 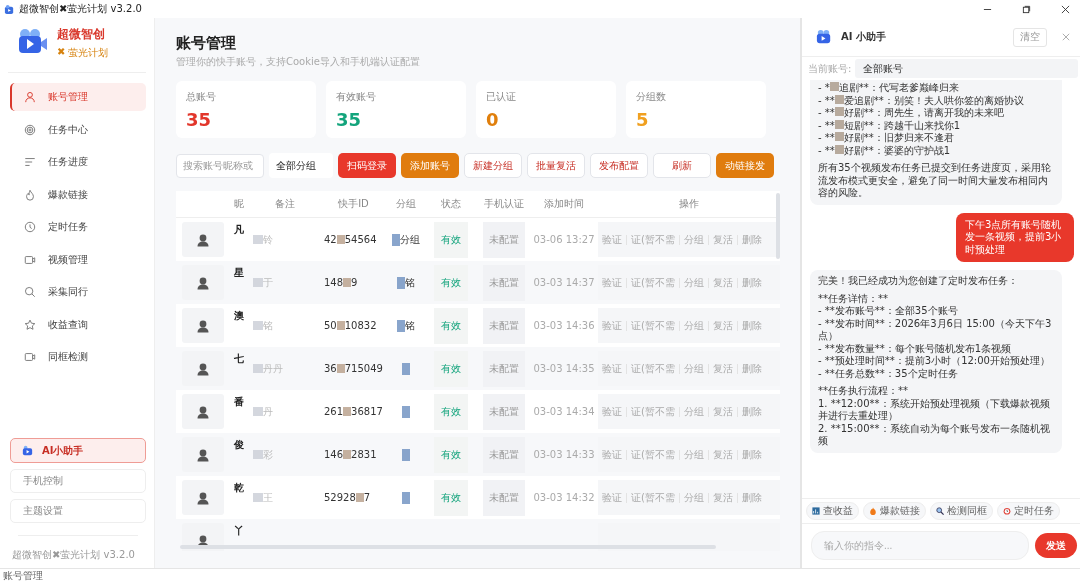 What do you see at coordinates (826, 137) in the screenshot?
I see `message-text: - **` at bounding box center [826, 137].